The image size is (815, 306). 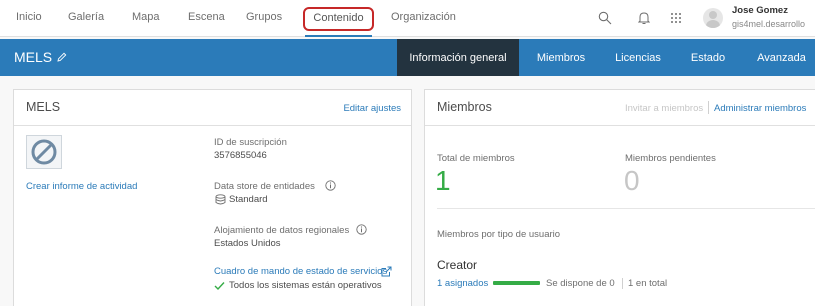 I want to click on pending-members-label: Miembros pendientes, so click(x=670, y=158).